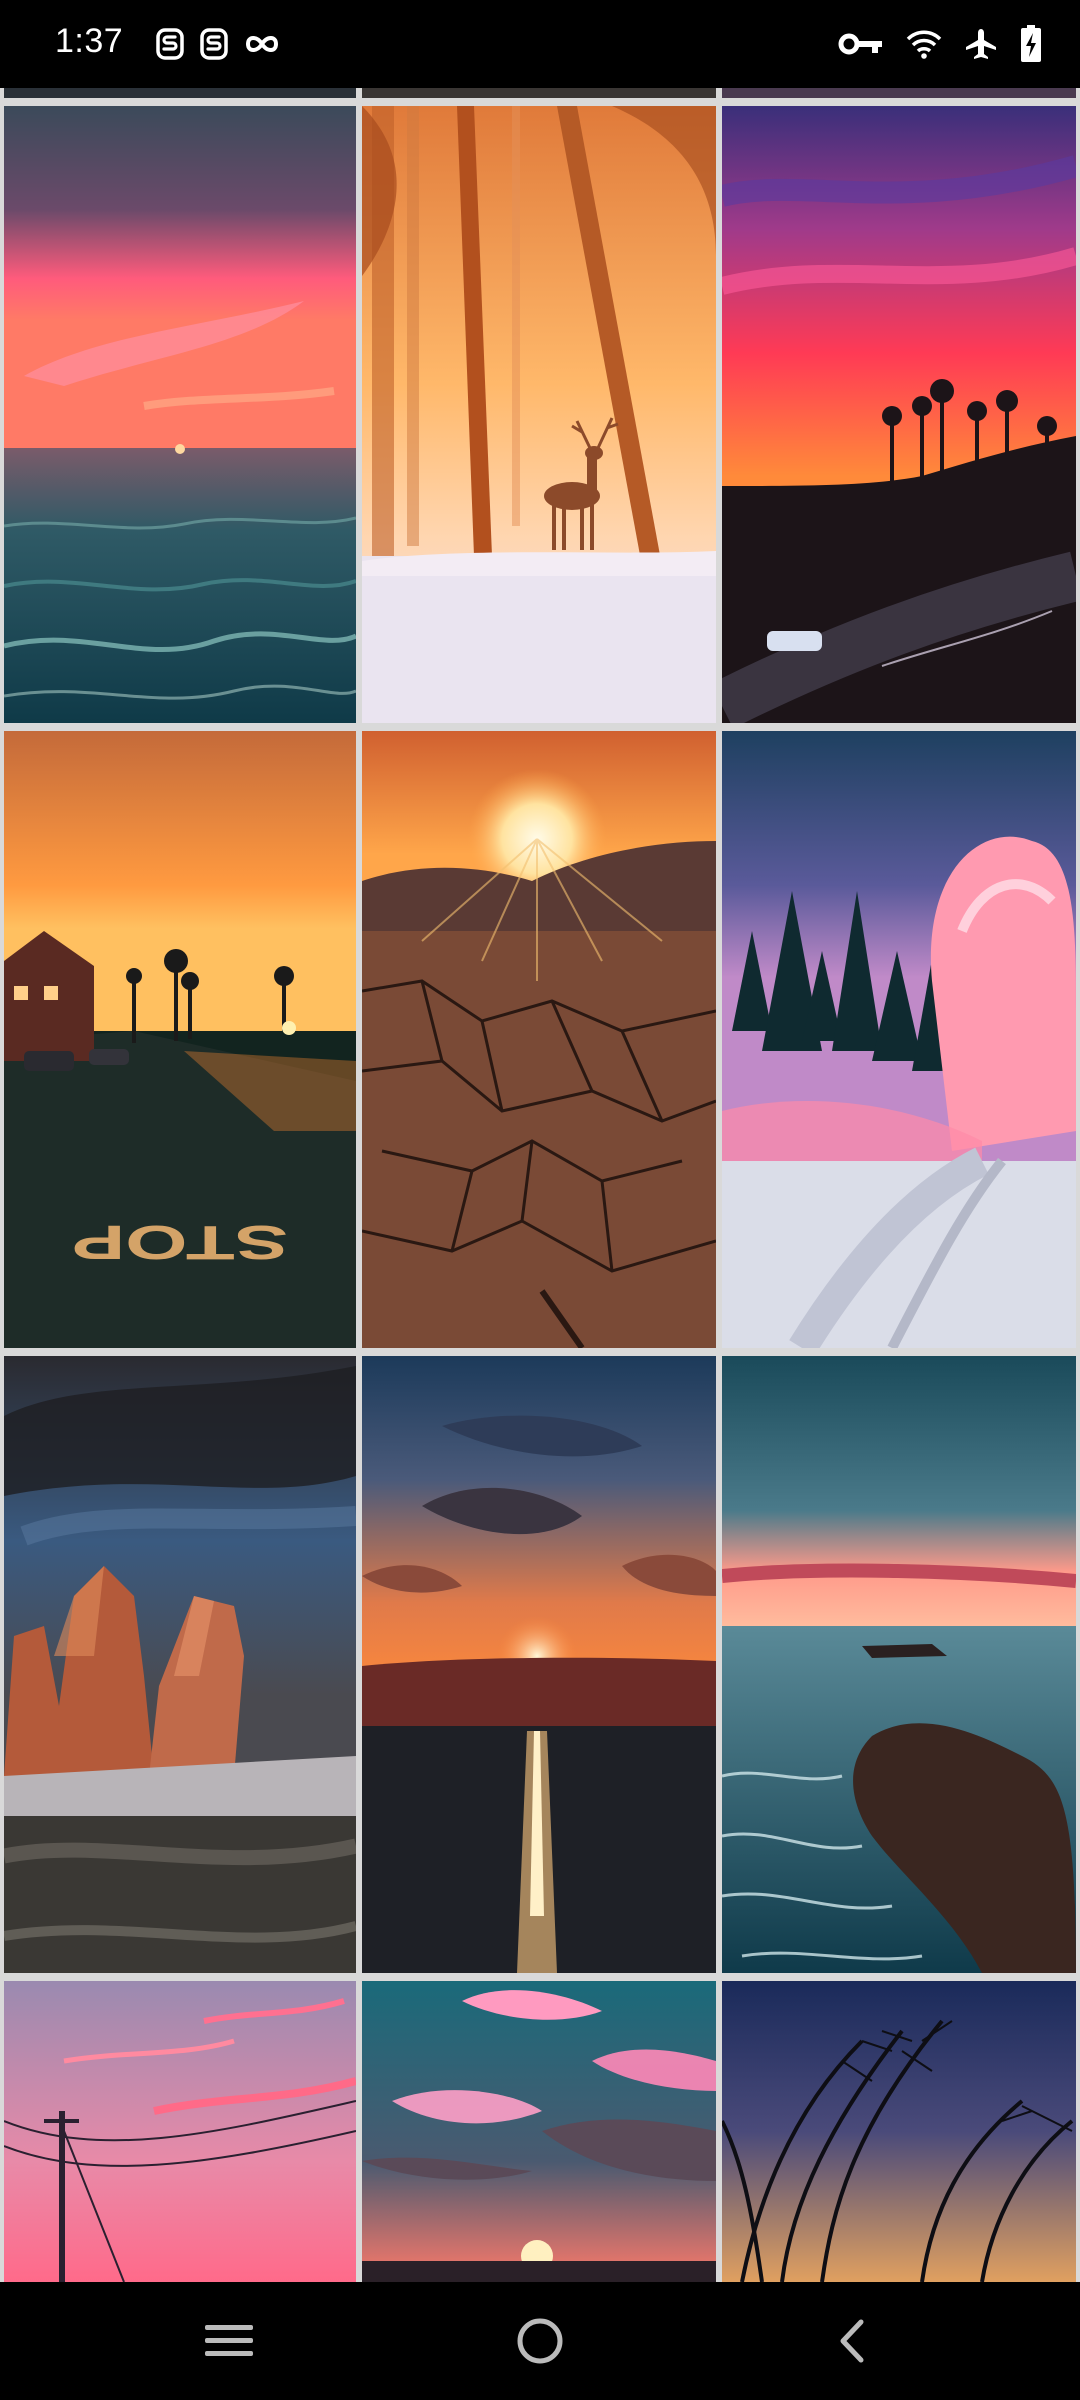 This screenshot has height=2400, width=1080. What do you see at coordinates (180, 1664) in the screenshot?
I see `wallpaper-dolomites-peaks` at bounding box center [180, 1664].